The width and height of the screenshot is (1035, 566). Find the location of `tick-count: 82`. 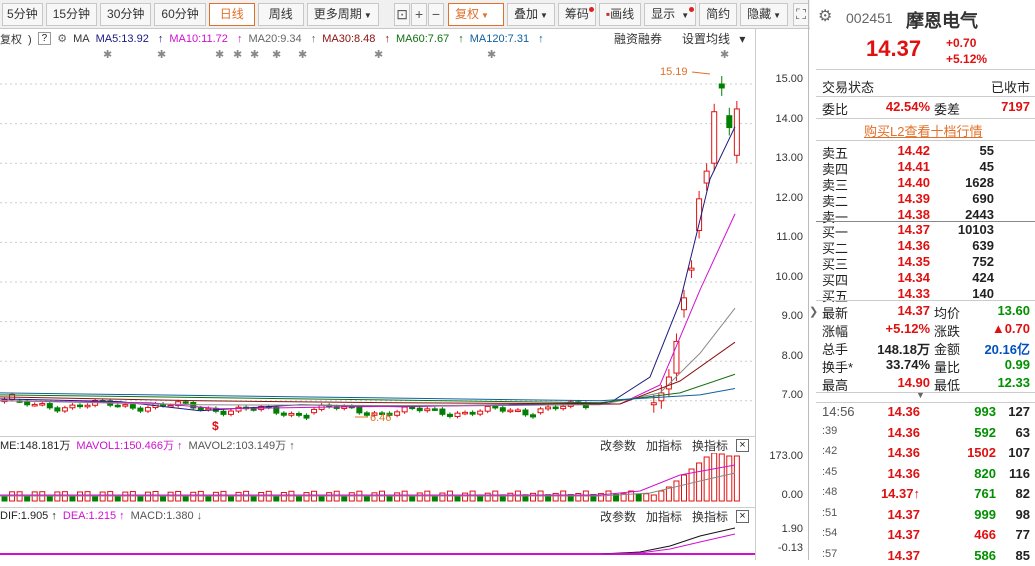

tick-count: 82 is located at coordinates (1022, 493).